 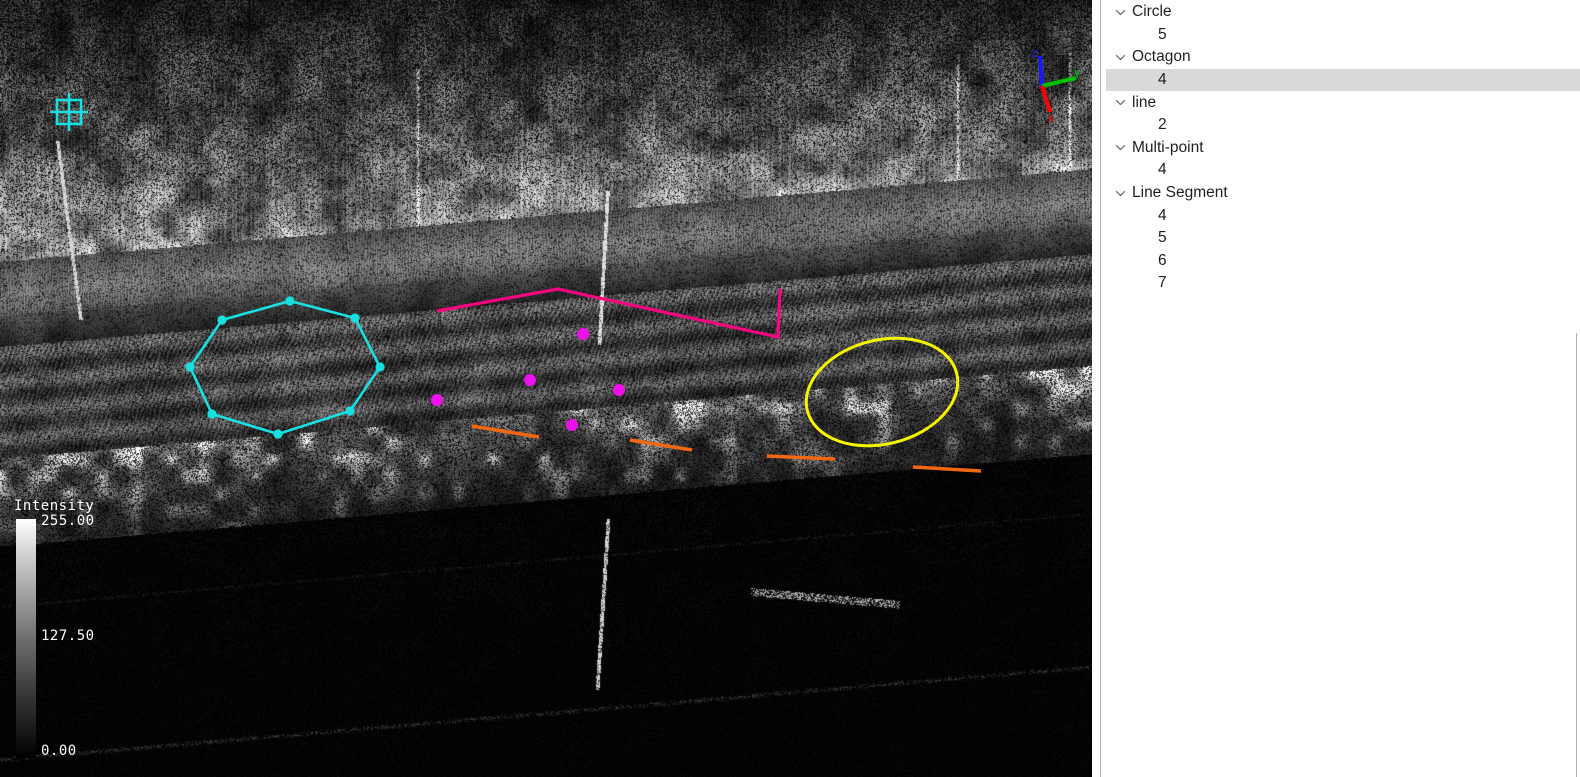 I want to click on polyline-annotation, so click(x=609, y=313).